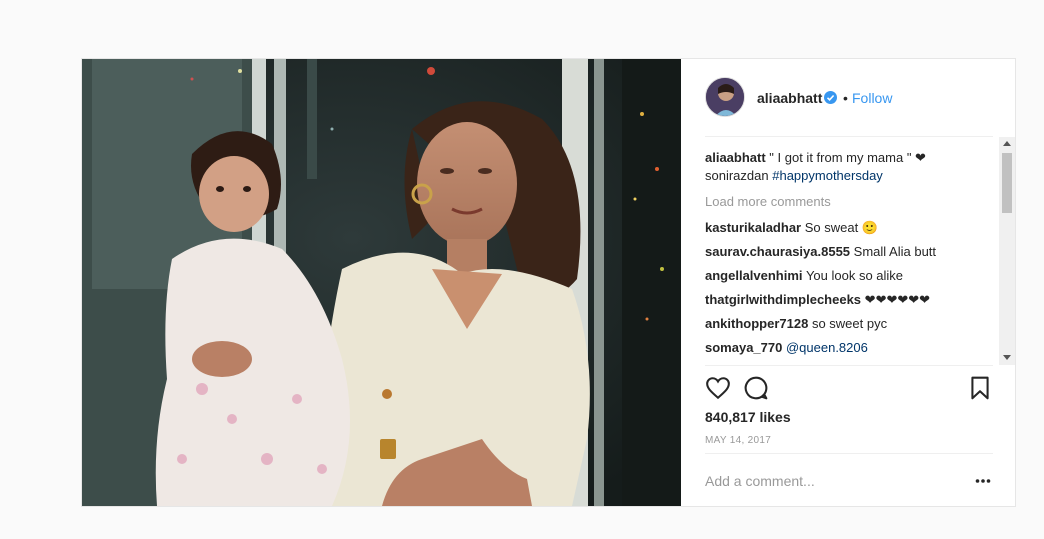 Image resolution: width=1044 pixels, height=539 pixels. What do you see at coordinates (735, 157) in the screenshot?
I see `caption-username: aliaabhatt` at bounding box center [735, 157].